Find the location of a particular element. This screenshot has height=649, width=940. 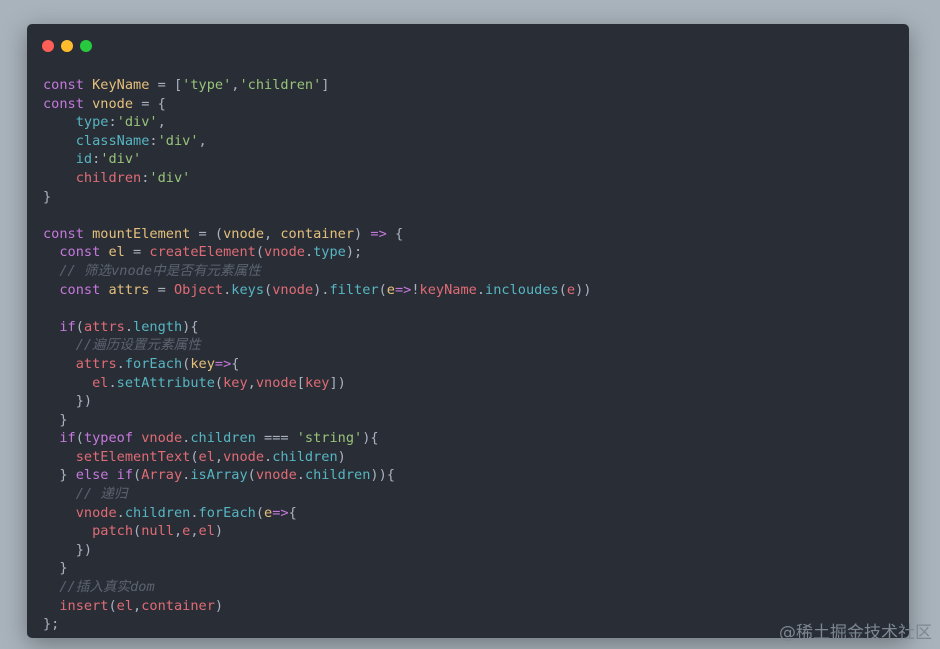

code-token-ident: keyName is located at coordinates (448, 289).